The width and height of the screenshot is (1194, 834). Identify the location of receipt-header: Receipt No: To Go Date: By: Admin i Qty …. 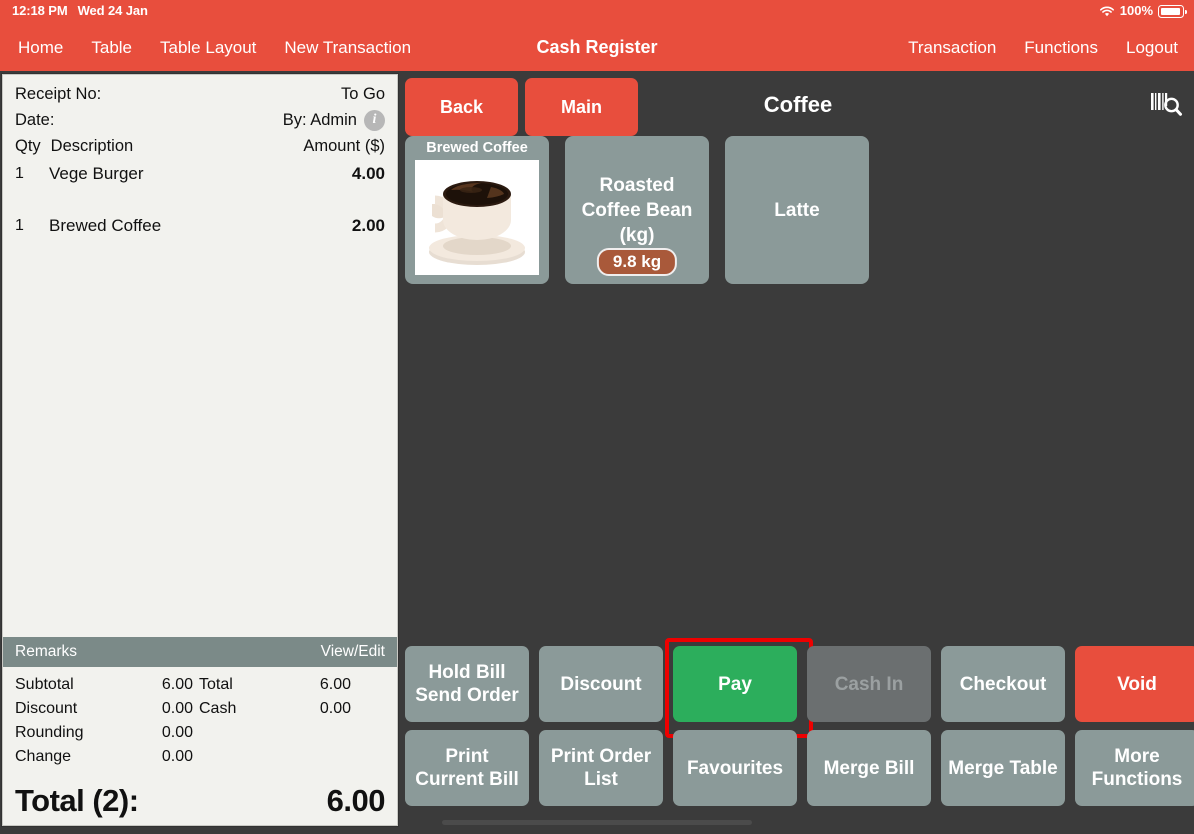
(200, 117).